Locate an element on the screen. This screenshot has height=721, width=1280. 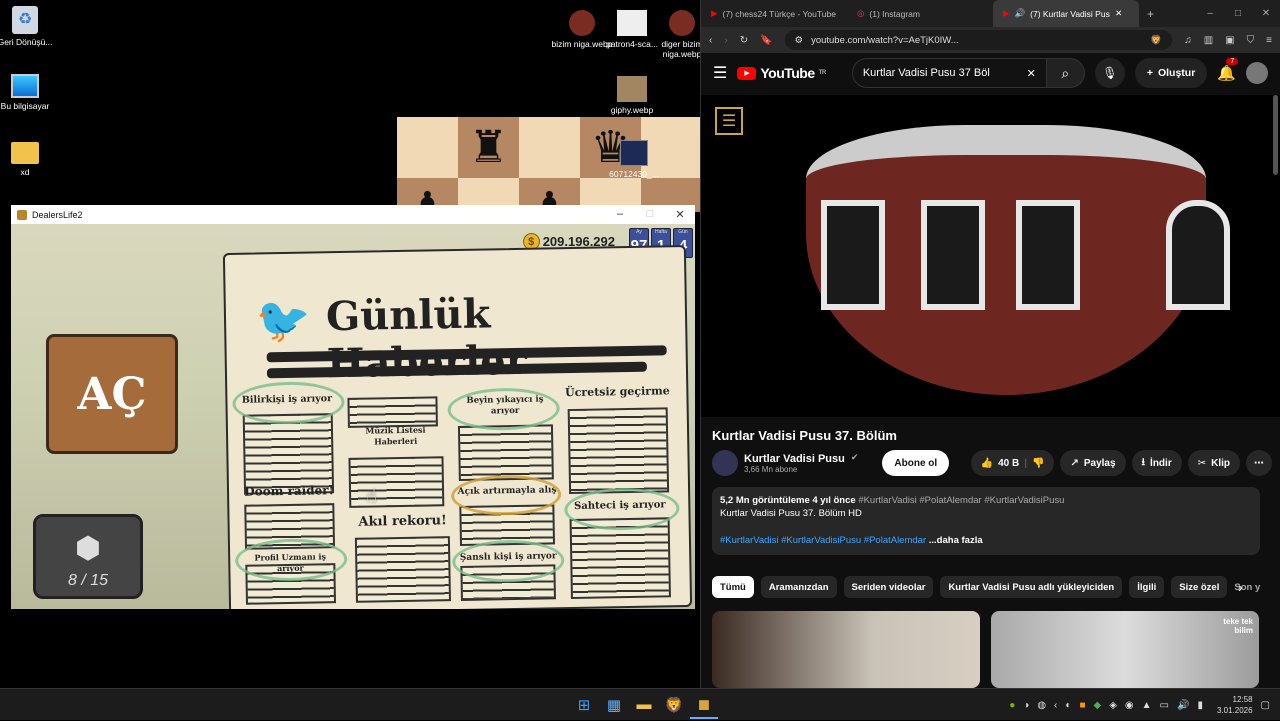
download-button: ⭳ İndir is located at coordinates (1156, 463).